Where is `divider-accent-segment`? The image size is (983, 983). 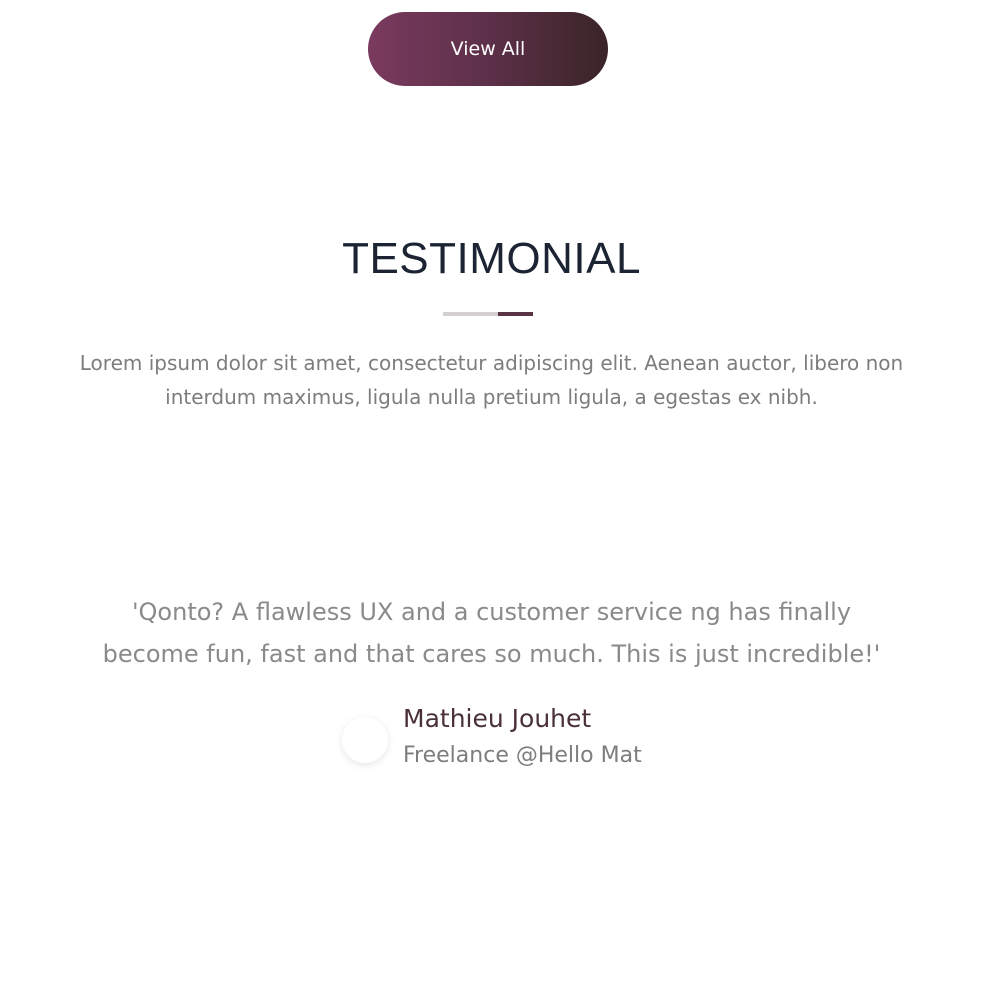
divider-accent-segment is located at coordinates (515, 314).